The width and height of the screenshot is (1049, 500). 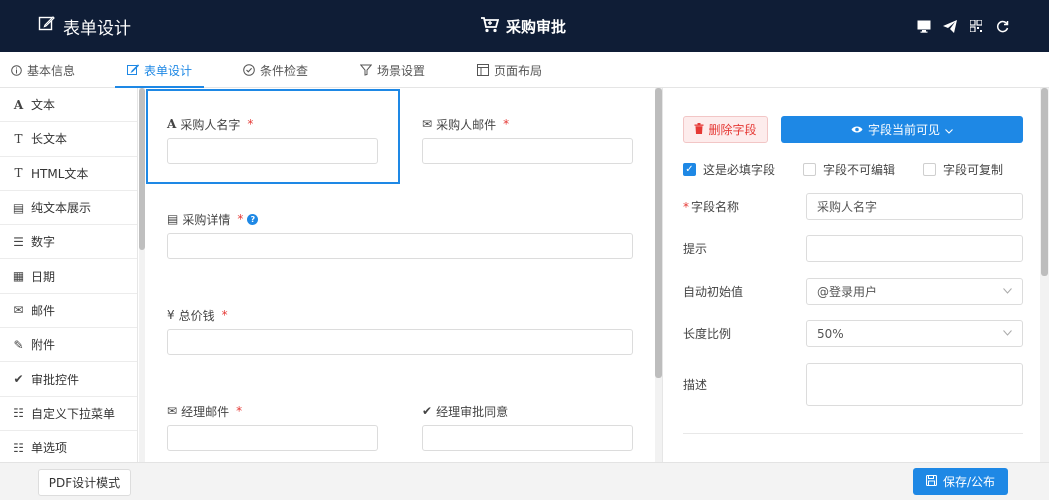 I want to click on prop-label: 自动初始值, so click(x=713, y=292).